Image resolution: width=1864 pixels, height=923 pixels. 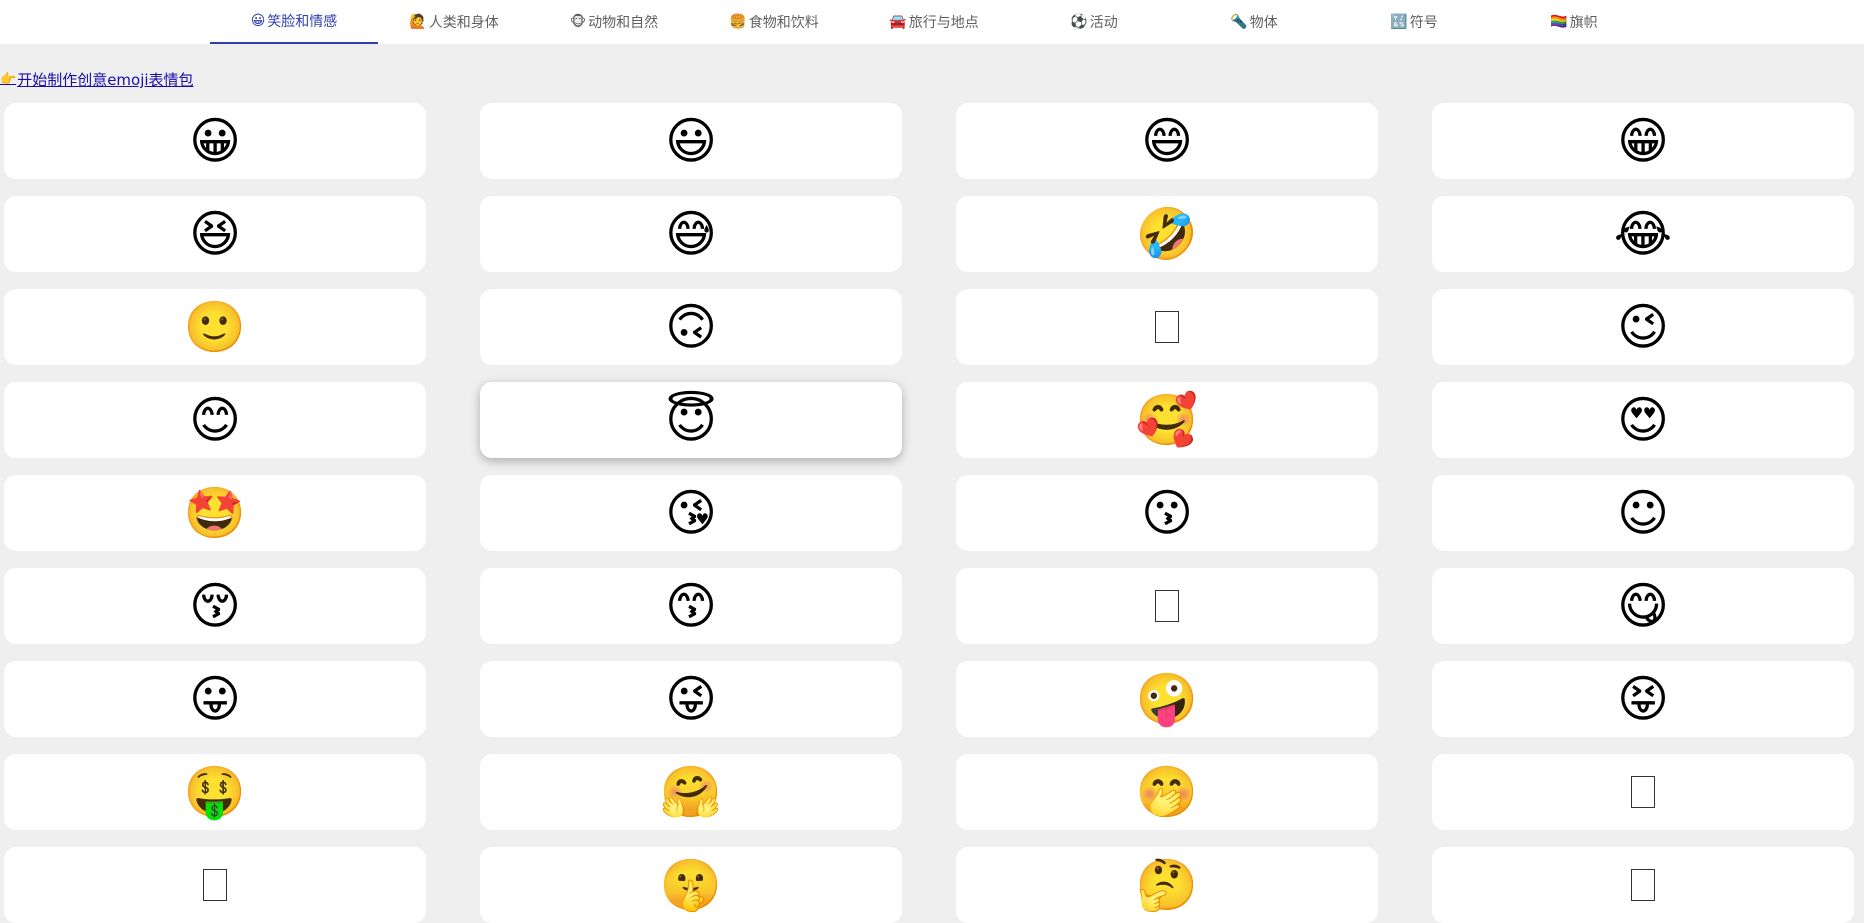 I want to click on tab-label: 动物和自然, so click(x=623, y=23).